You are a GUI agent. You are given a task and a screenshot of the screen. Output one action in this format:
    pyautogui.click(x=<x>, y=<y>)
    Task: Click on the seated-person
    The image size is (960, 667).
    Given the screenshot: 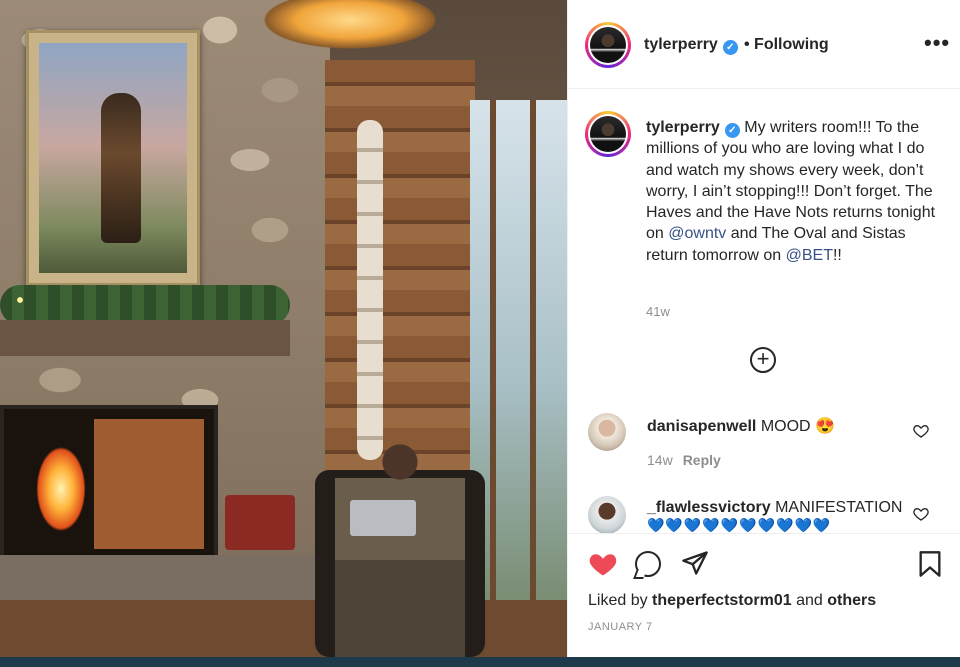 What is the action you would take?
    pyautogui.click(x=400, y=548)
    